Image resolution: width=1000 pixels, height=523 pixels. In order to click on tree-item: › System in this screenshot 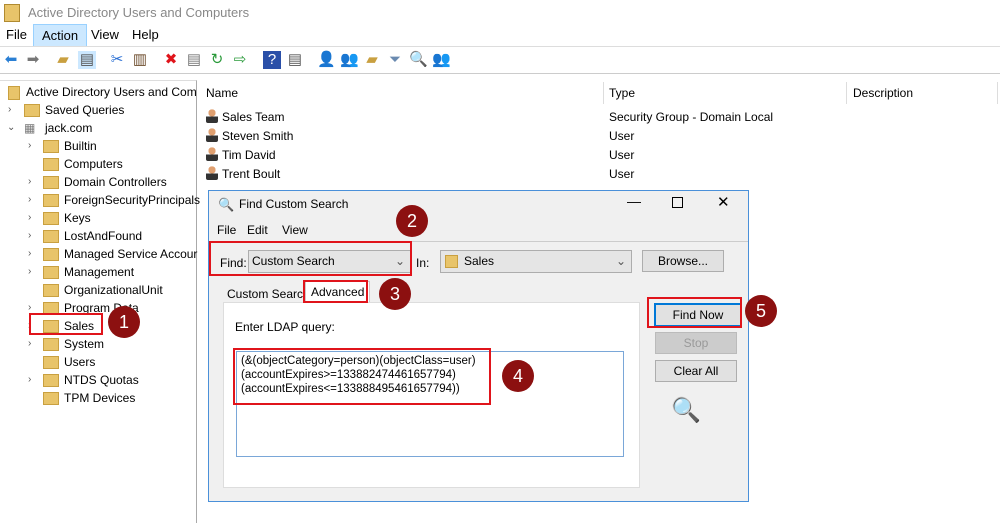, I will do `click(52, 344)`.